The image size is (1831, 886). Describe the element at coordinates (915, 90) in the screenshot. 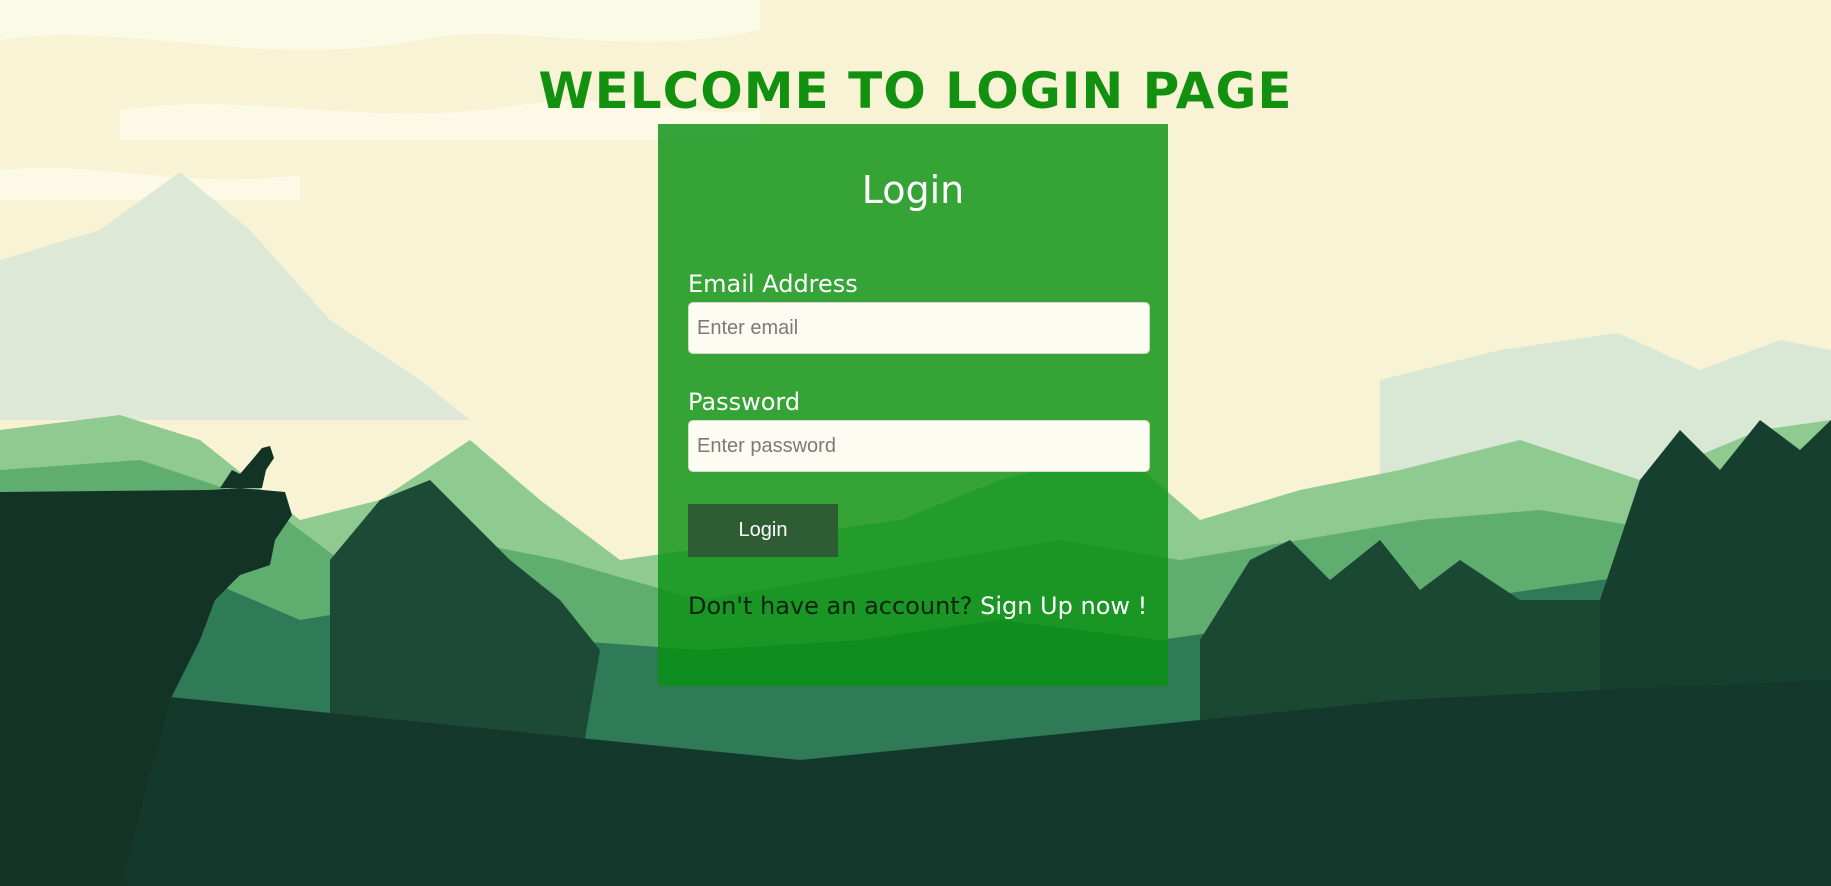

I see `page-title: WELCOME TO LOGIN PAGE` at that location.